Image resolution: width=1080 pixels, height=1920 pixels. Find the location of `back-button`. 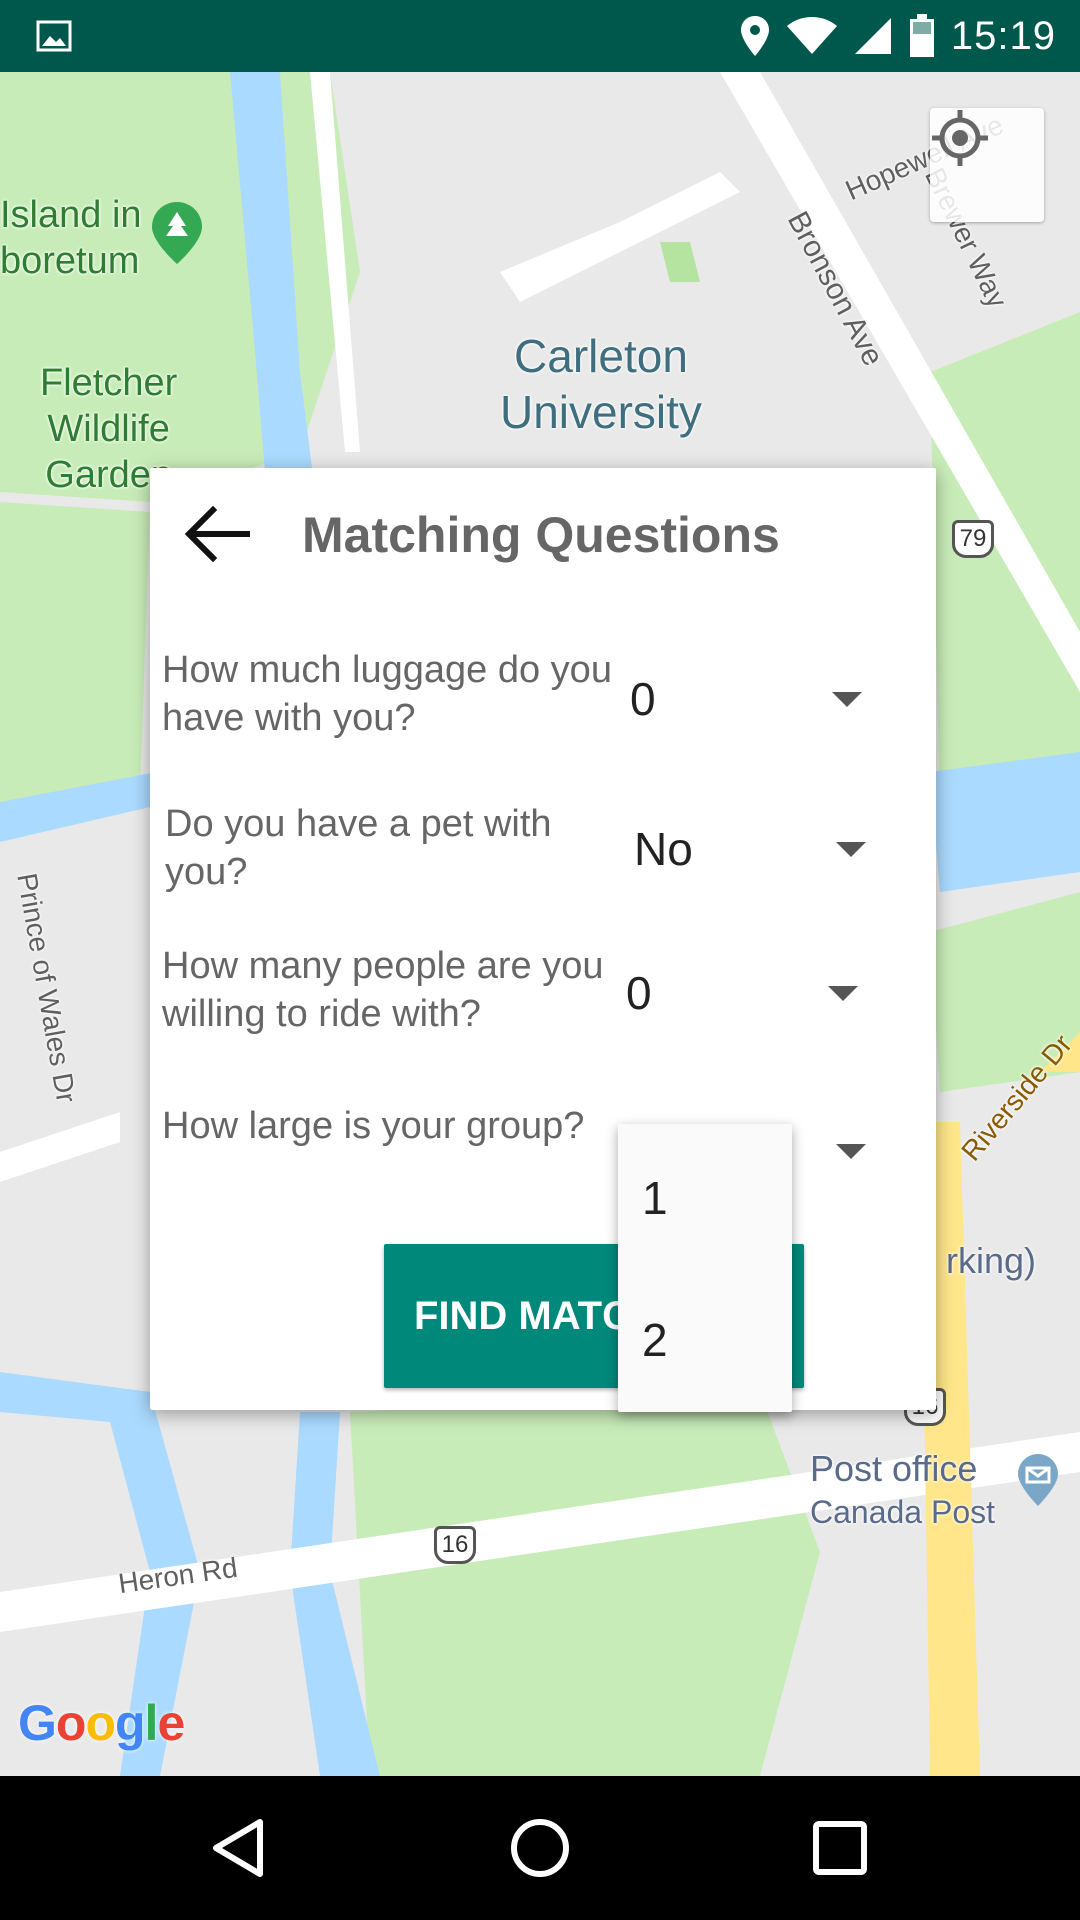

back-button is located at coordinates (218, 534).